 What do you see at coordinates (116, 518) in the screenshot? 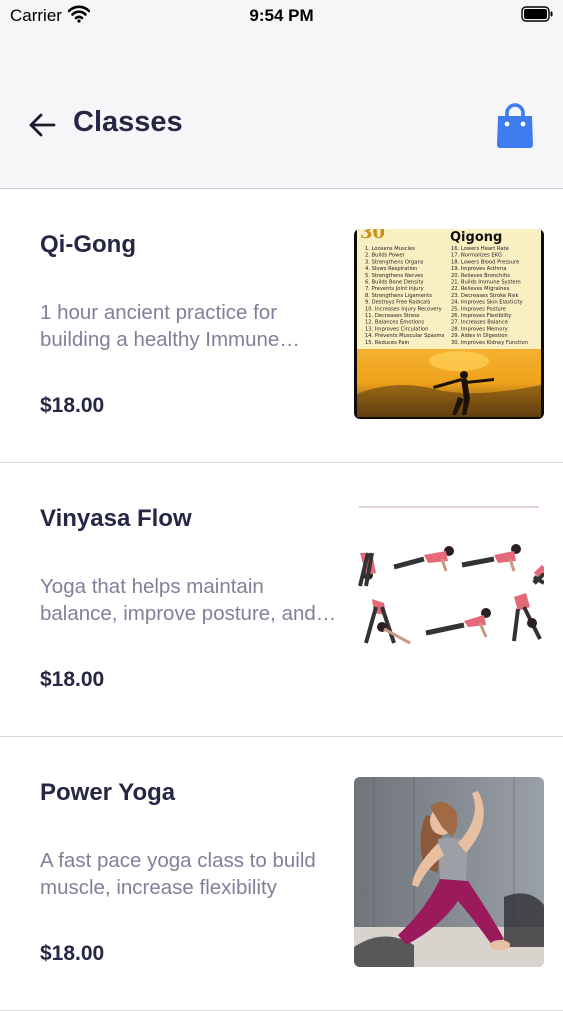
I see `class-name: Vinyasa Flow` at bounding box center [116, 518].